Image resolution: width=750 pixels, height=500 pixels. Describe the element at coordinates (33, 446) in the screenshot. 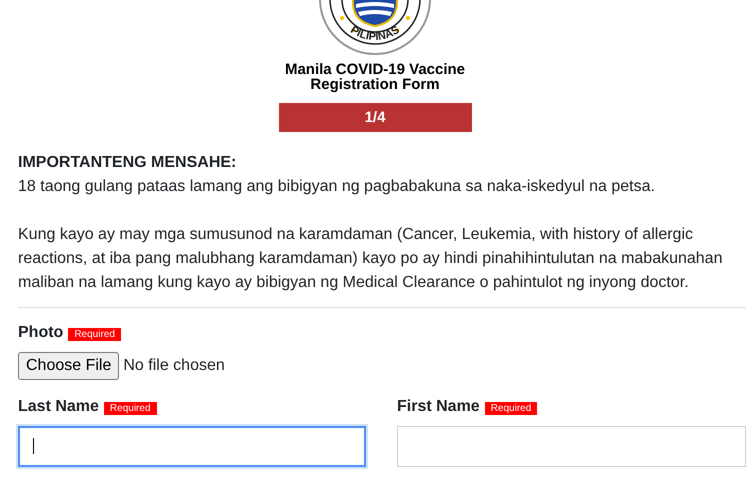

I see `text-cursor` at that location.